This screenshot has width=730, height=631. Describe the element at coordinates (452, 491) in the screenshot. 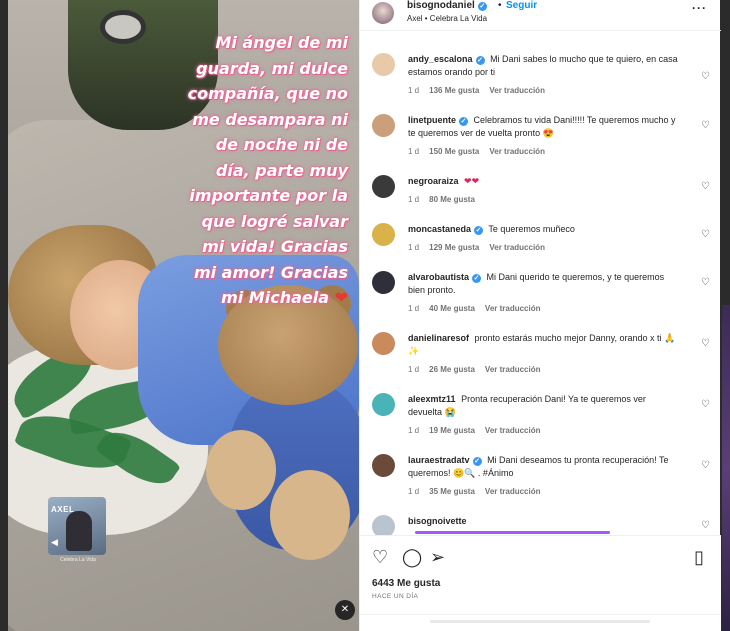

I see `comment-likes: 35 Me gusta` at that location.